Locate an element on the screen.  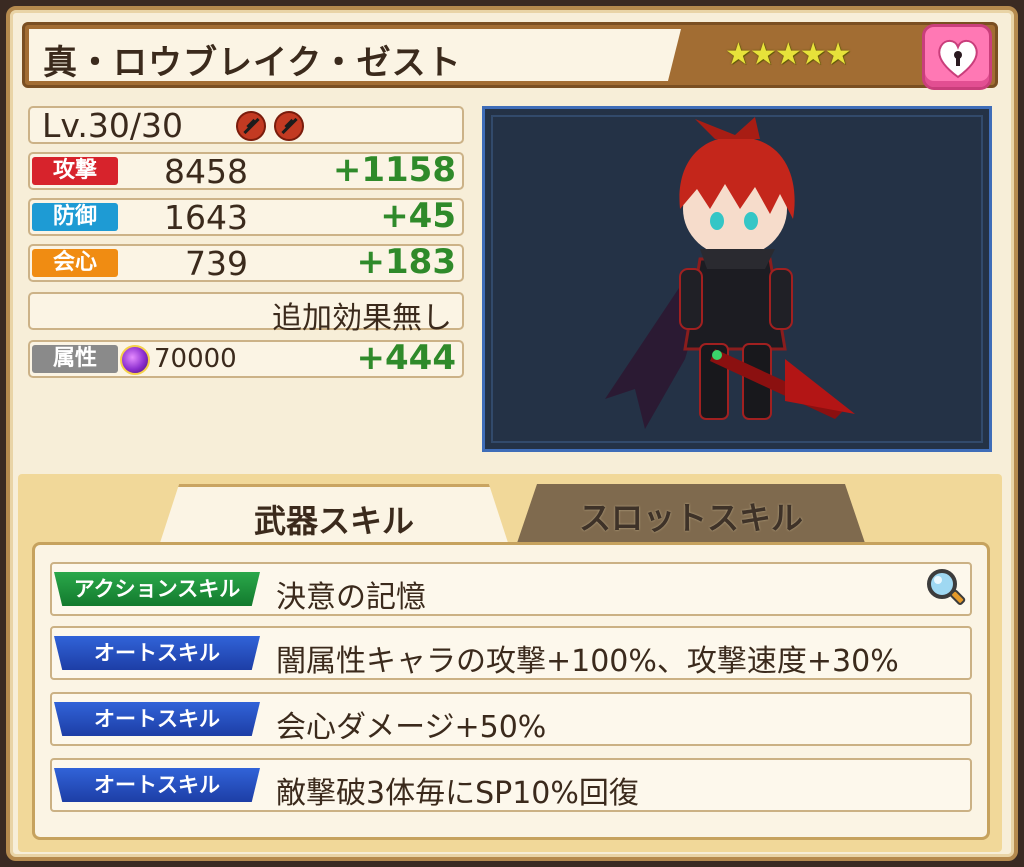
critical-row: 会心 739 +183 is located at coordinates (246, 262).